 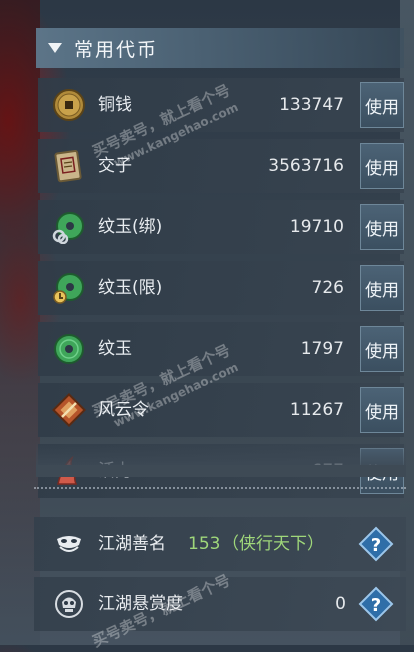 I want to click on mask-icon, so click(x=69, y=544).